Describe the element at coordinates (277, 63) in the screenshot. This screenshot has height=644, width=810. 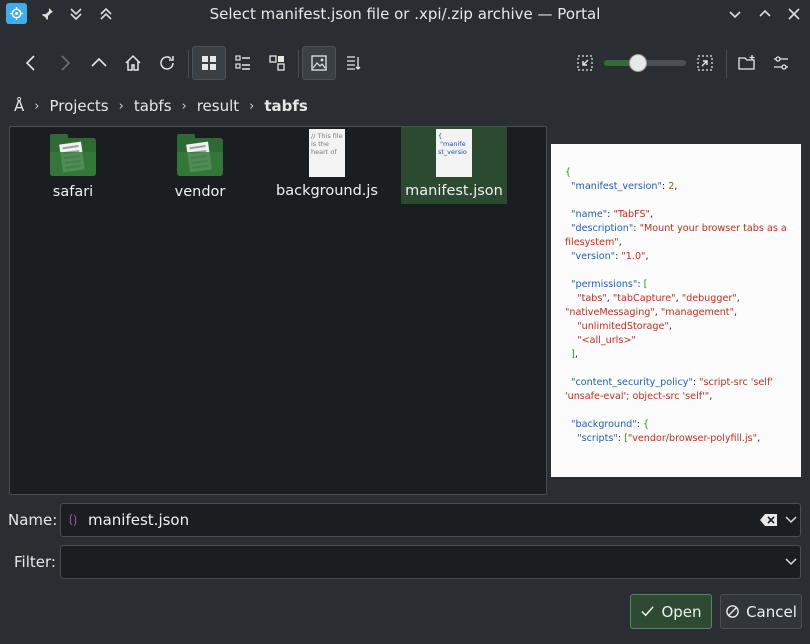
I see `tree-view-button` at that location.